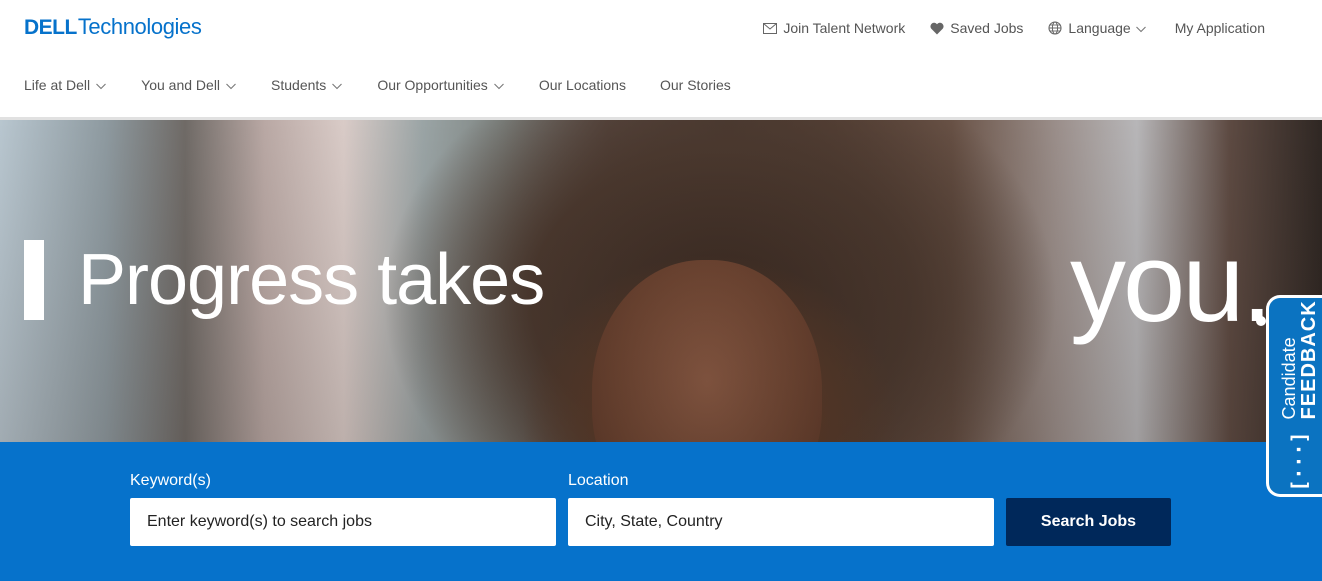 The width and height of the screenshot is (1322, 581). Describe the element at coordinates (769, 28) in the screenshot. I see `envelope-icon` at that location.